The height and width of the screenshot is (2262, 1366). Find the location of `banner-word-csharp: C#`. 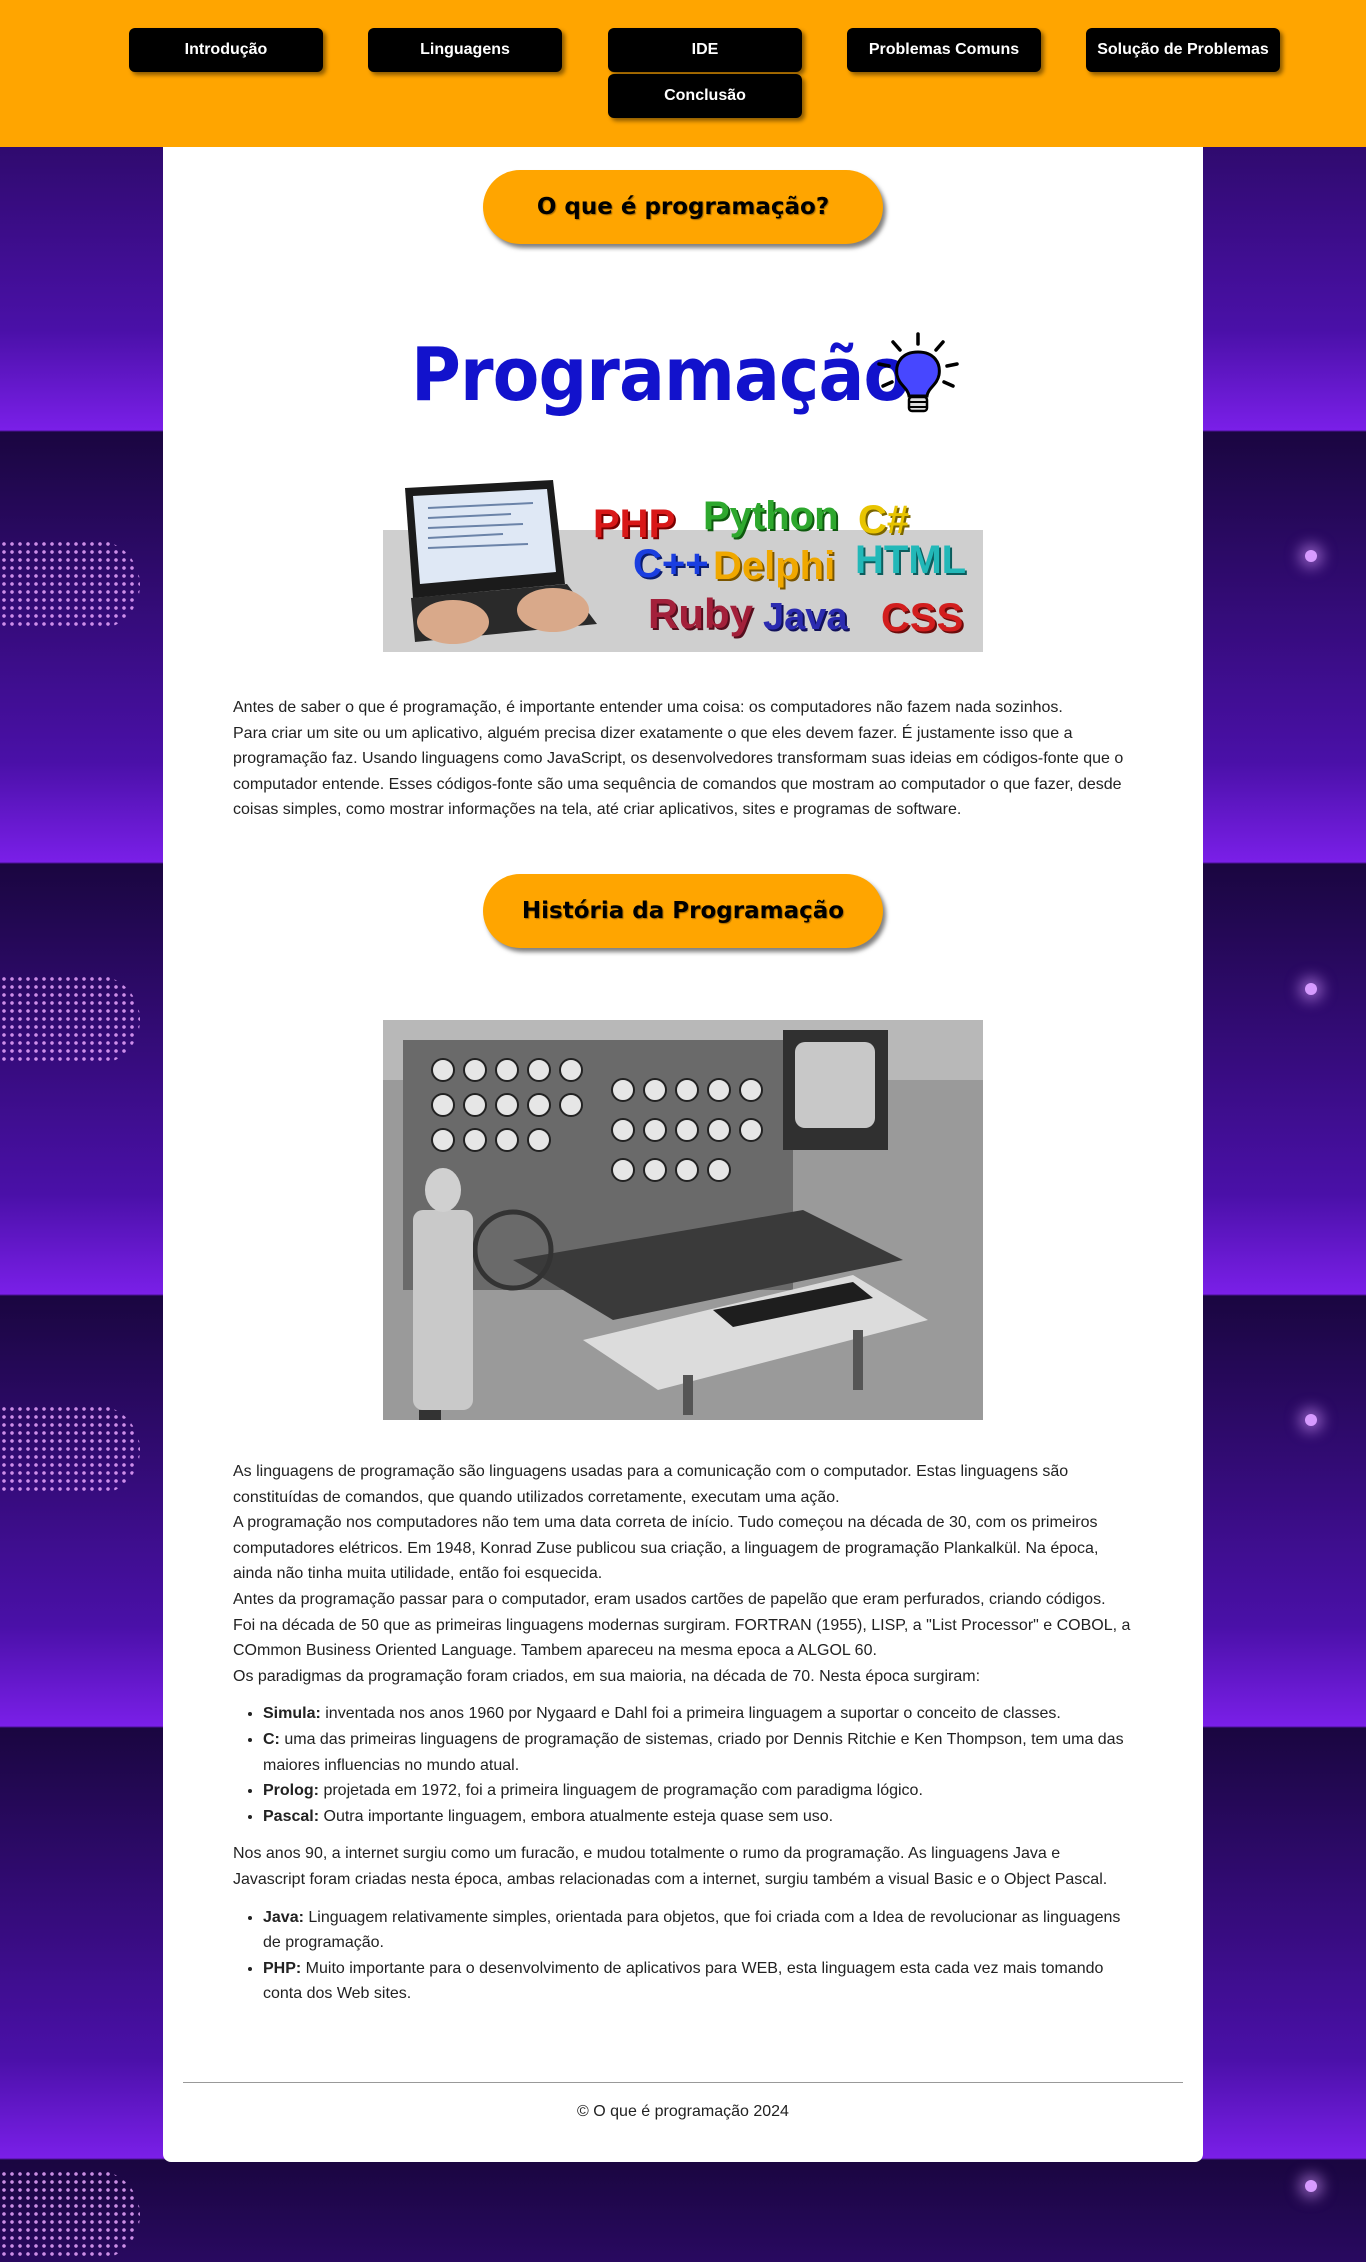

banner-word-csharp: C# is located at coordinates (884, 520).